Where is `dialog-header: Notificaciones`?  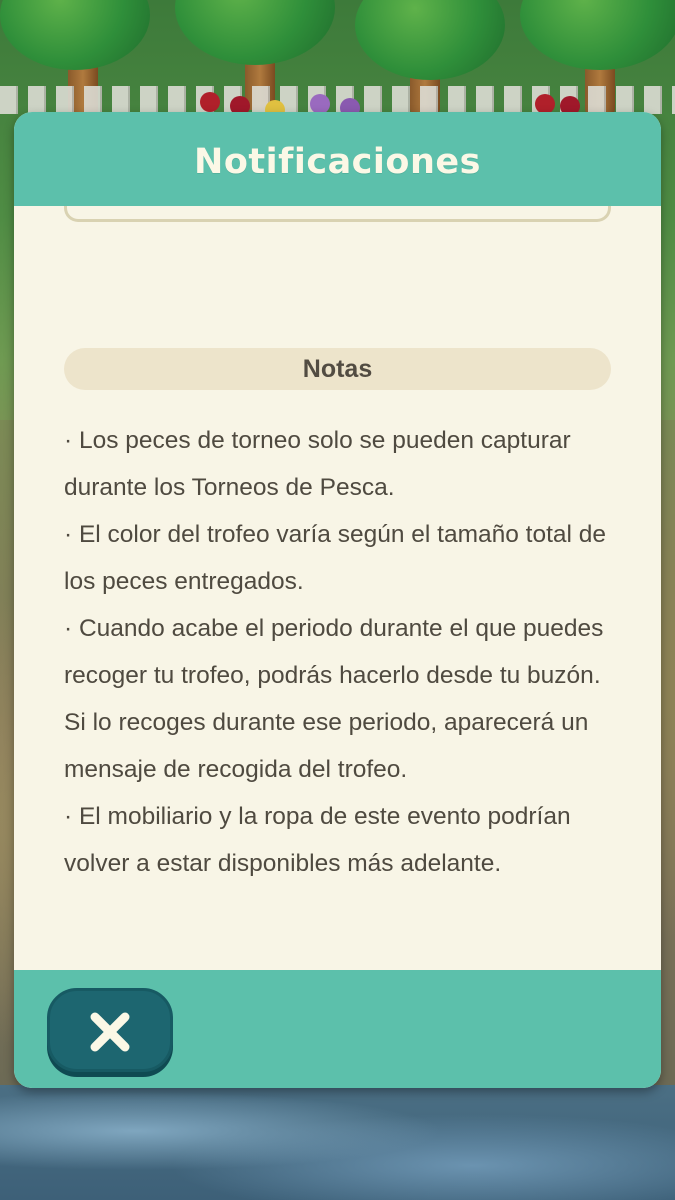 dialog-header: Notificaciones is located at coordinates (337, 159).